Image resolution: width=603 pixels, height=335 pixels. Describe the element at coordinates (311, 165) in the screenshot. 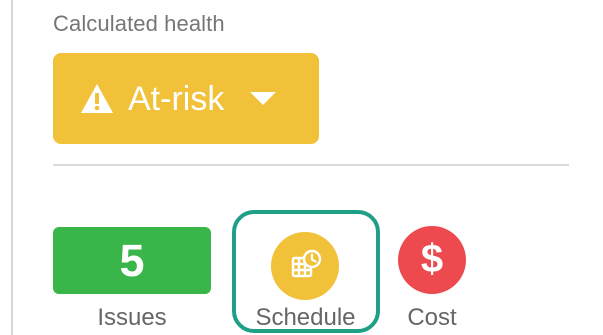

I see `section-divider` at that location.